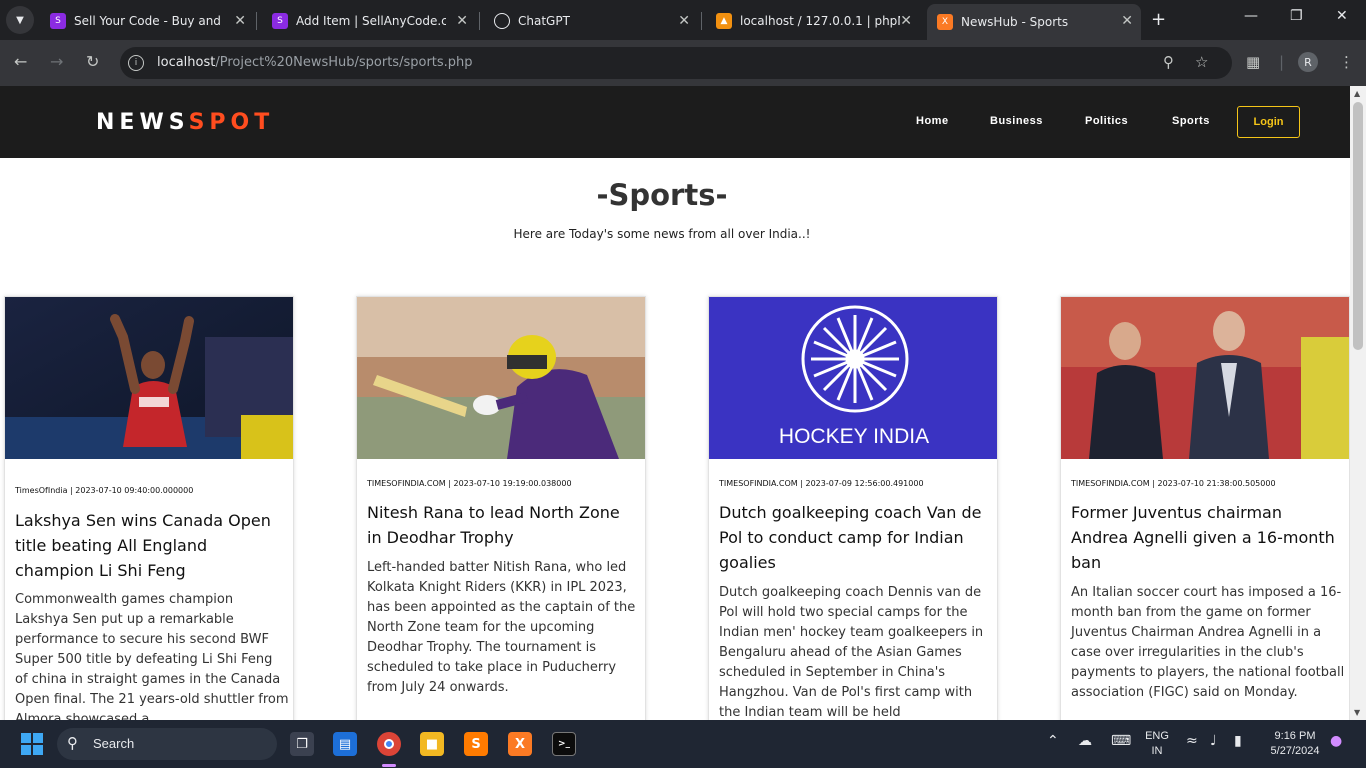  What do you see at coordinates (114, 743) in the screenshot?
I see `taskbar-search-label: Search` at bounding box center [114, 743].